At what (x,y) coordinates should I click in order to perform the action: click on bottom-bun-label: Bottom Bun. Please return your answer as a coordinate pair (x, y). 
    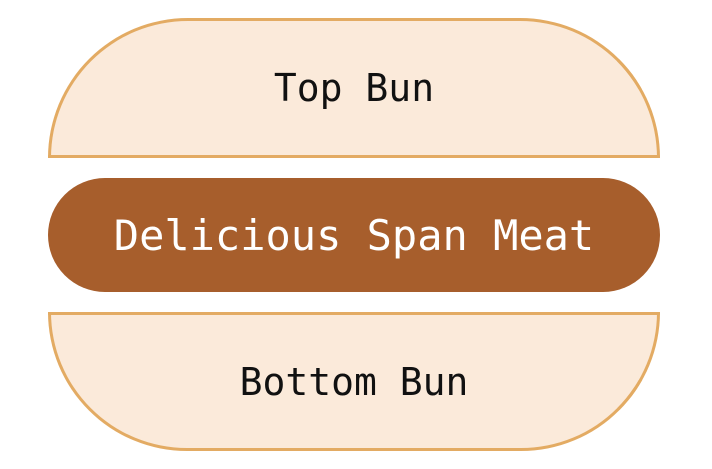
    Looking at the image, I should click on (354, 381).